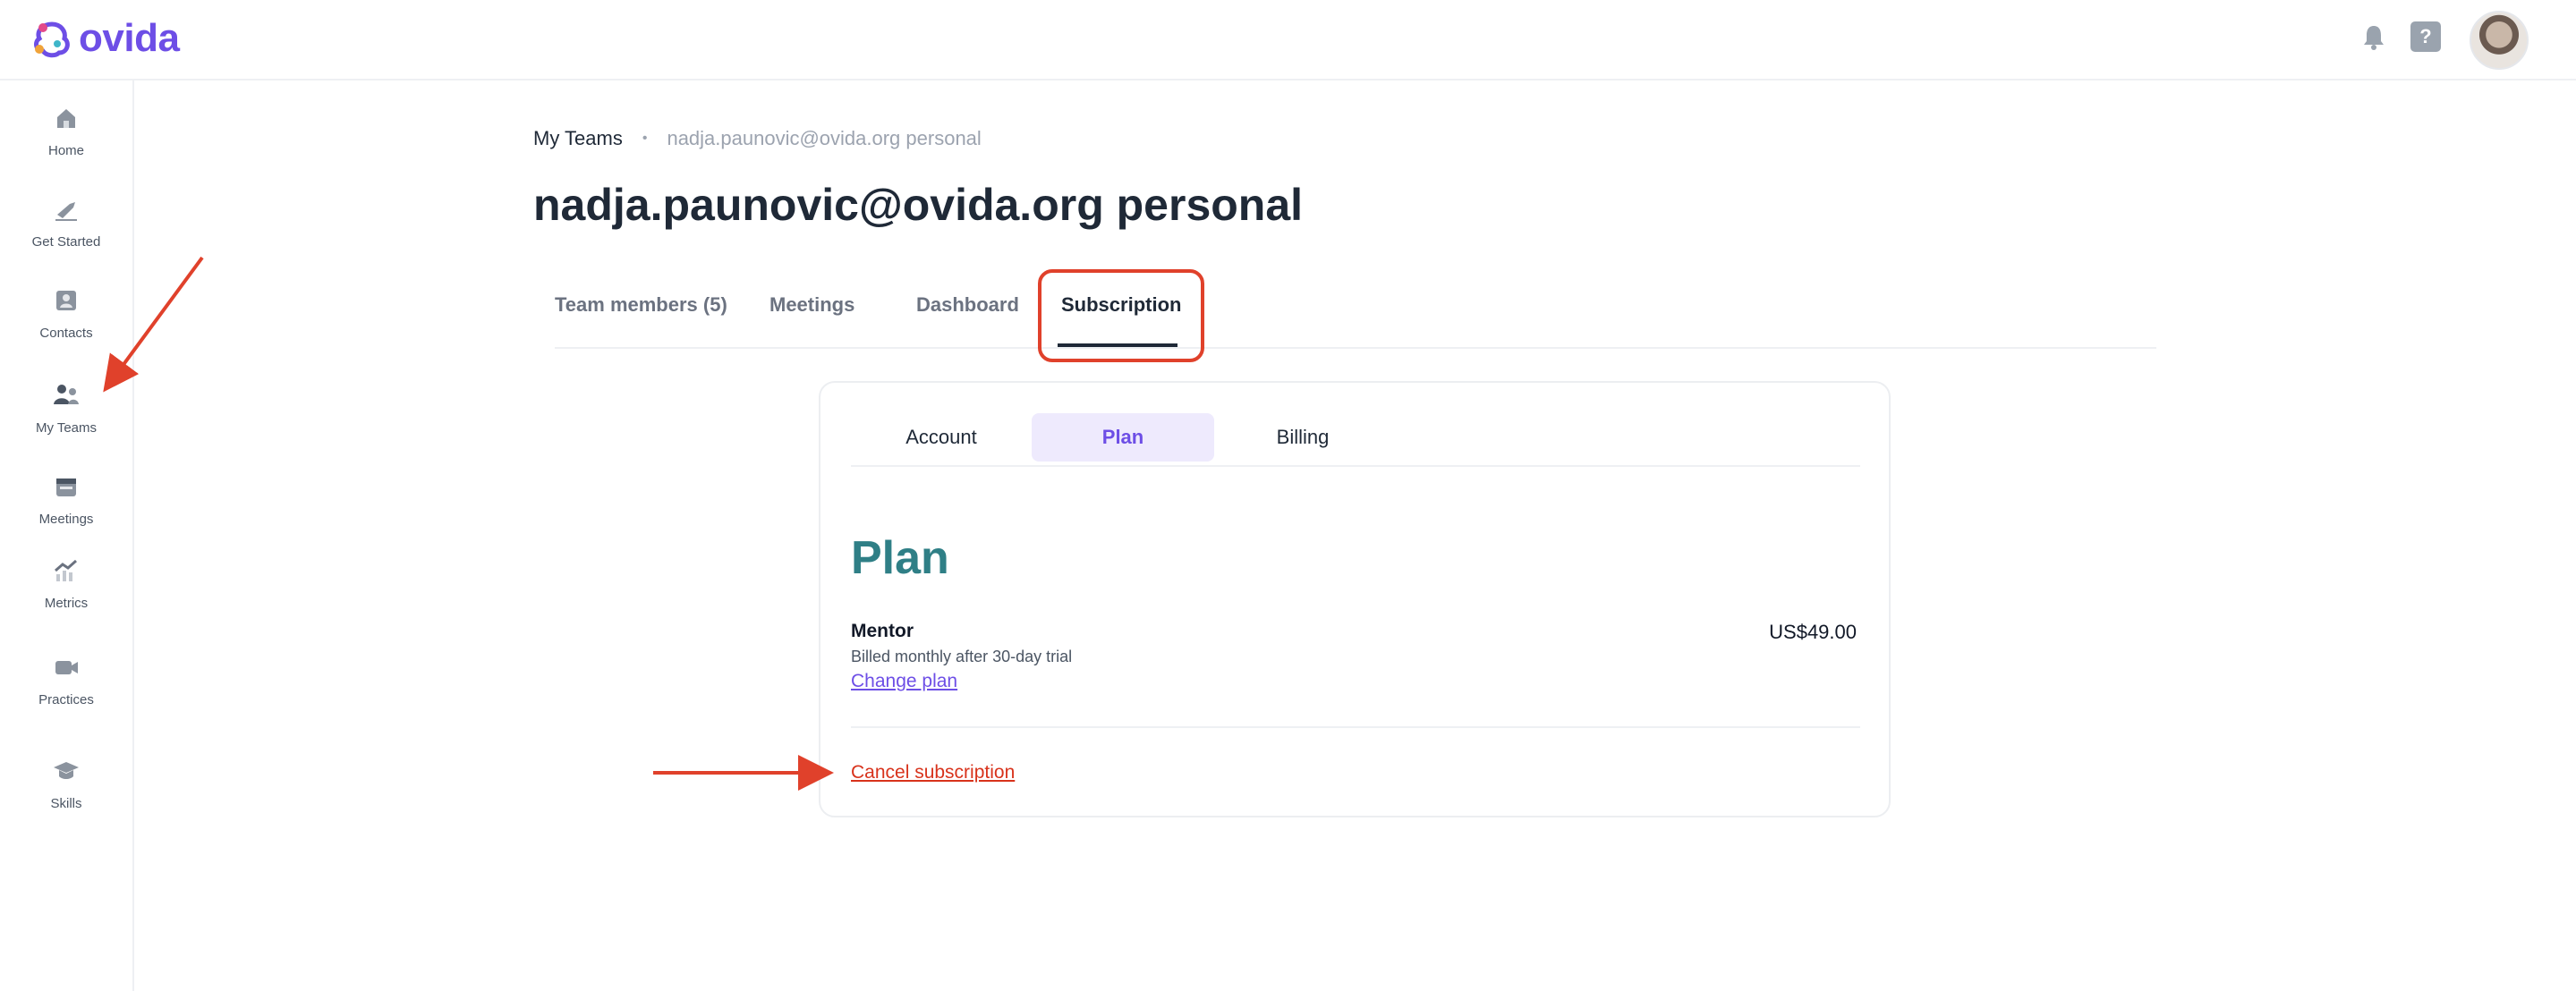 Image resolution: width=2576 pixels, height=991 pixels. What do you see at coordinates (1288, 40) in the screenshot?
I see `top-bar: ovida ?` at bounding box center [1288, 40].